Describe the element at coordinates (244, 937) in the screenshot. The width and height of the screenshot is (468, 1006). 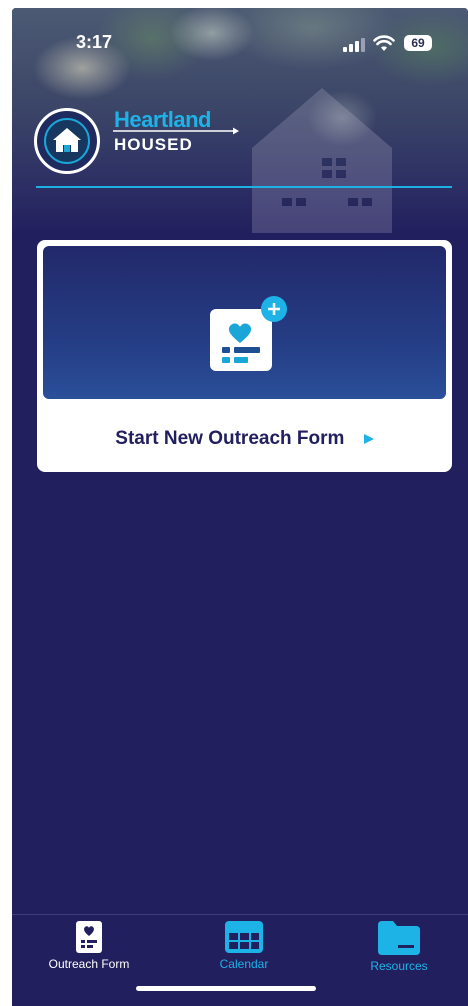
I see `calendar-icon` at that location.